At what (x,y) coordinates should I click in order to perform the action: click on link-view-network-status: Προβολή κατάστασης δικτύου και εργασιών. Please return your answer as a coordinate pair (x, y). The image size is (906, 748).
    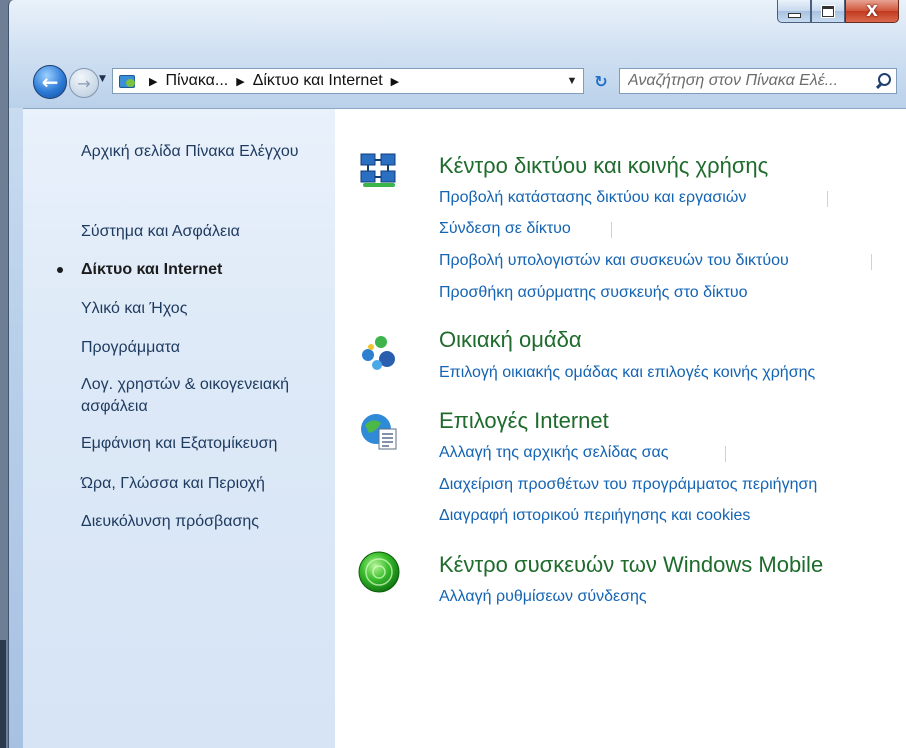
    Looking at the image, I should click on (592, 198).